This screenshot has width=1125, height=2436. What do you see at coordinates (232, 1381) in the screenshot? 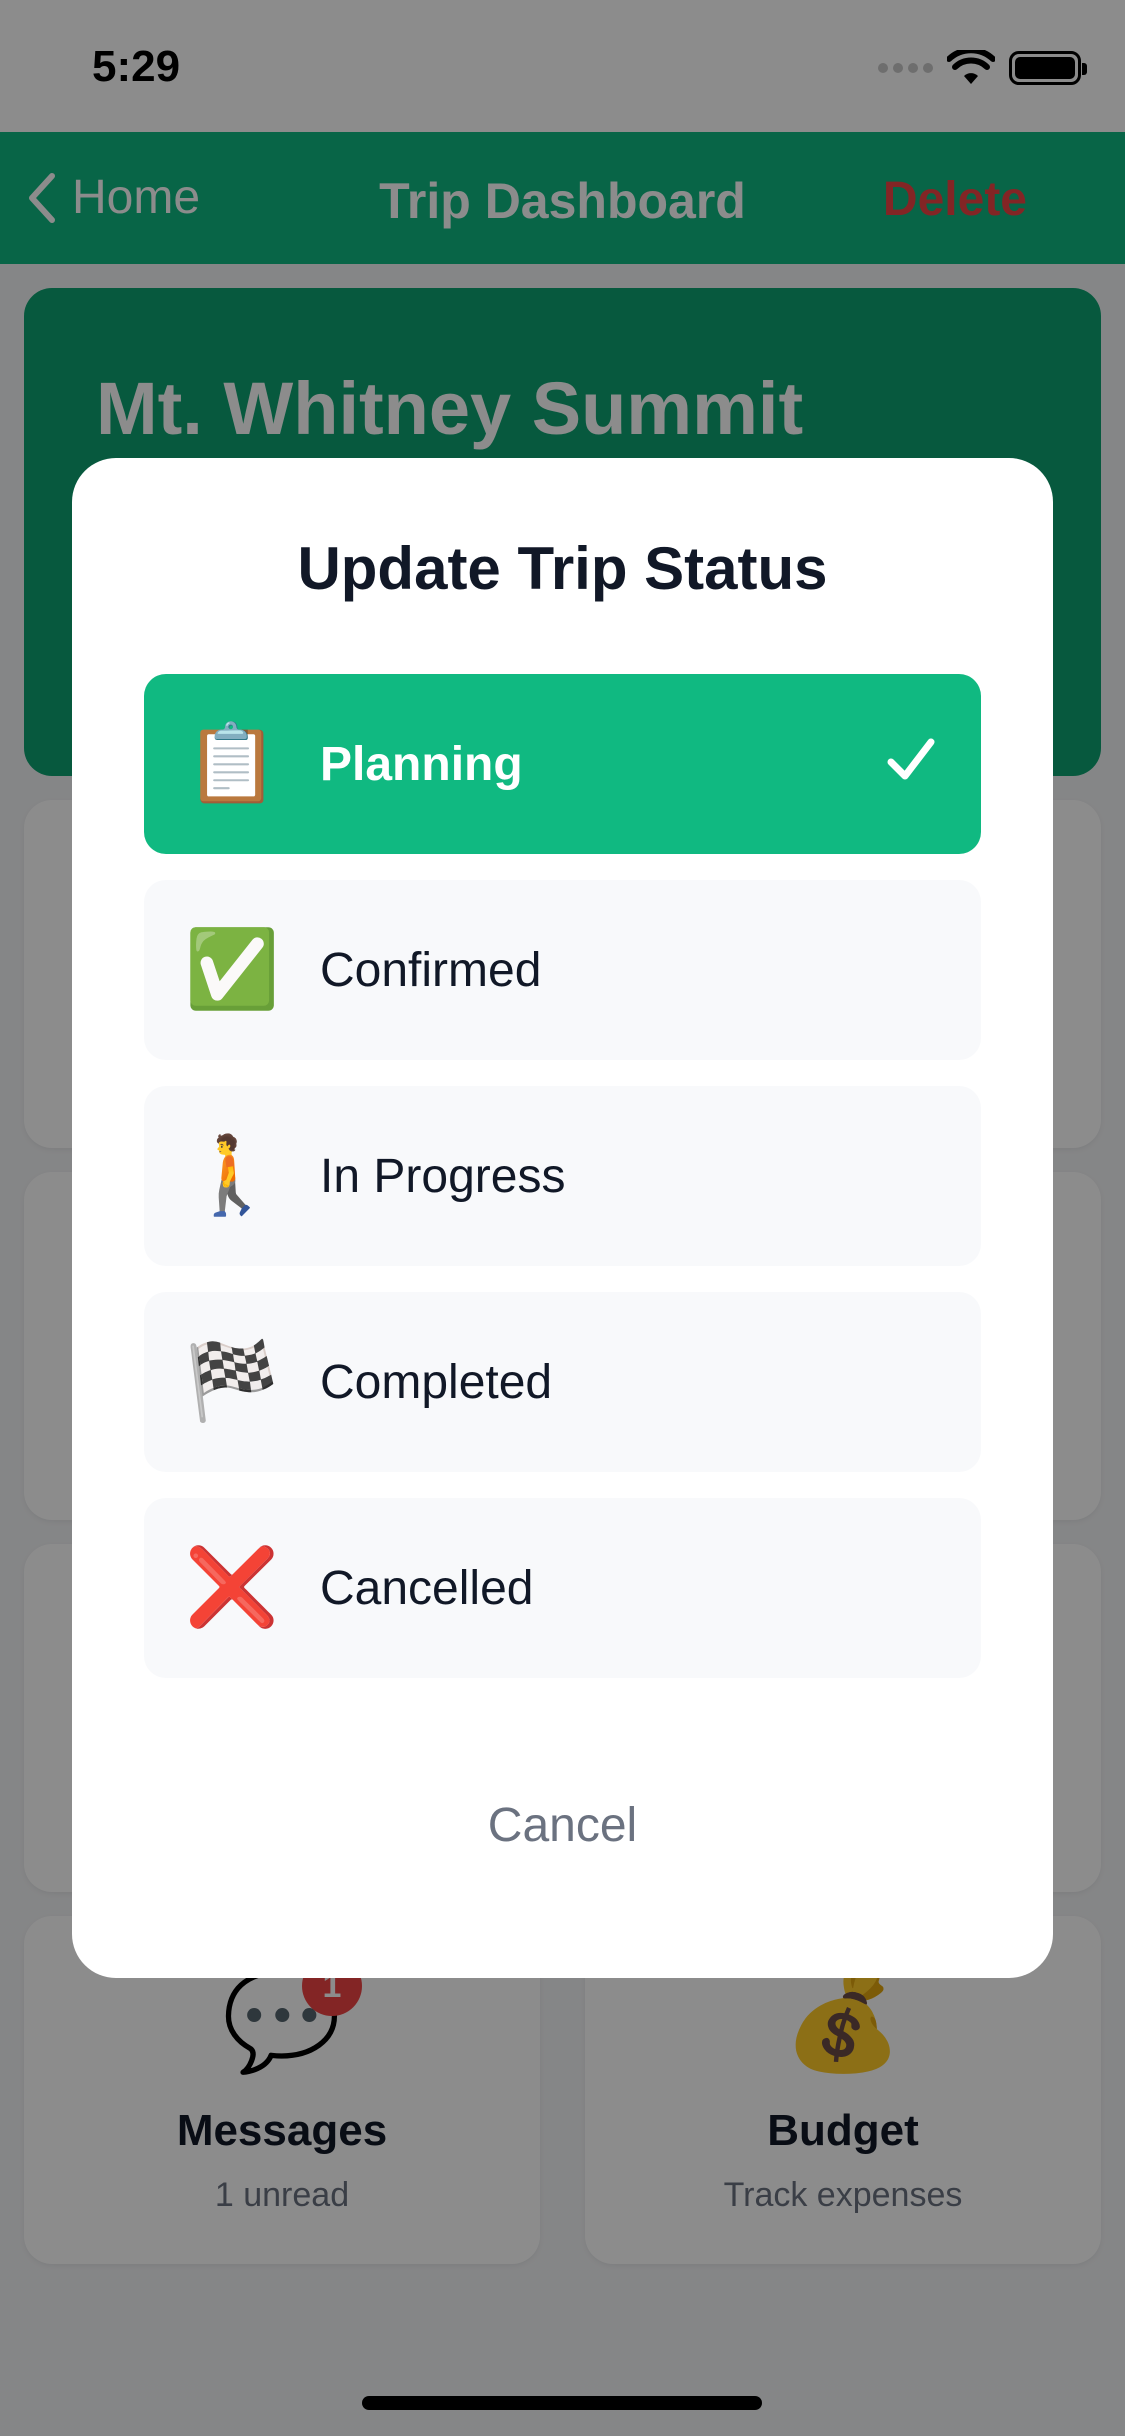
I see `checkered-flag-icon: 🏁` at bounding box center [232, 1381].